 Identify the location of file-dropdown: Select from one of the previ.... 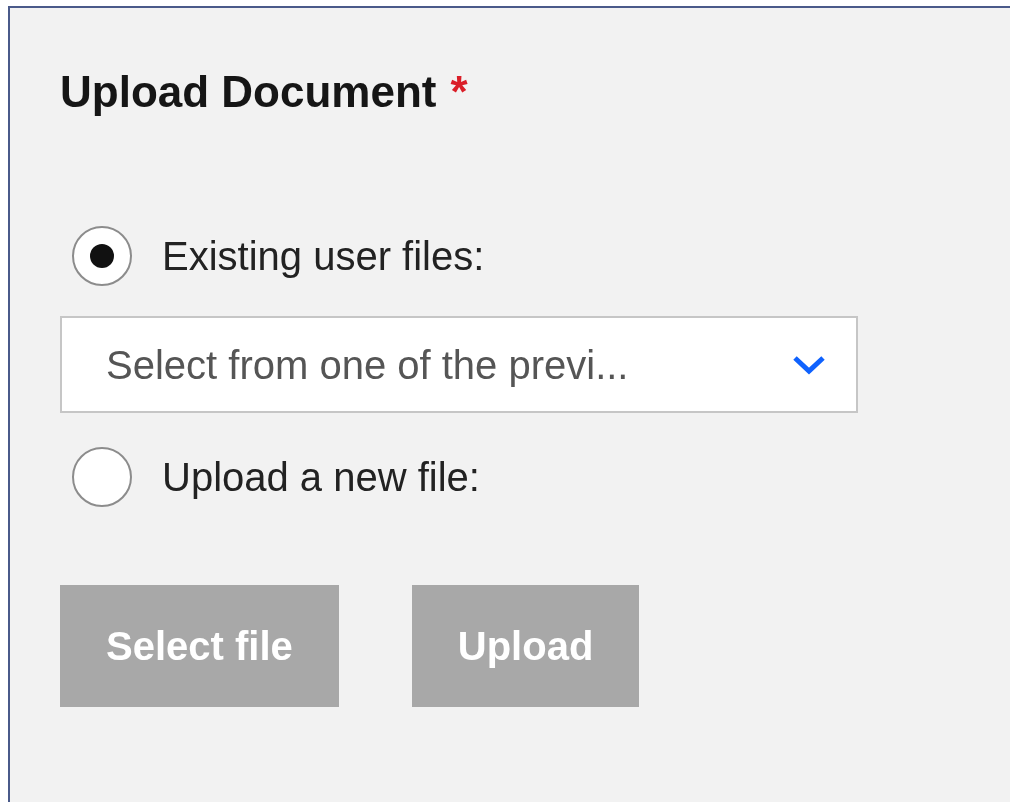
(459, 364).